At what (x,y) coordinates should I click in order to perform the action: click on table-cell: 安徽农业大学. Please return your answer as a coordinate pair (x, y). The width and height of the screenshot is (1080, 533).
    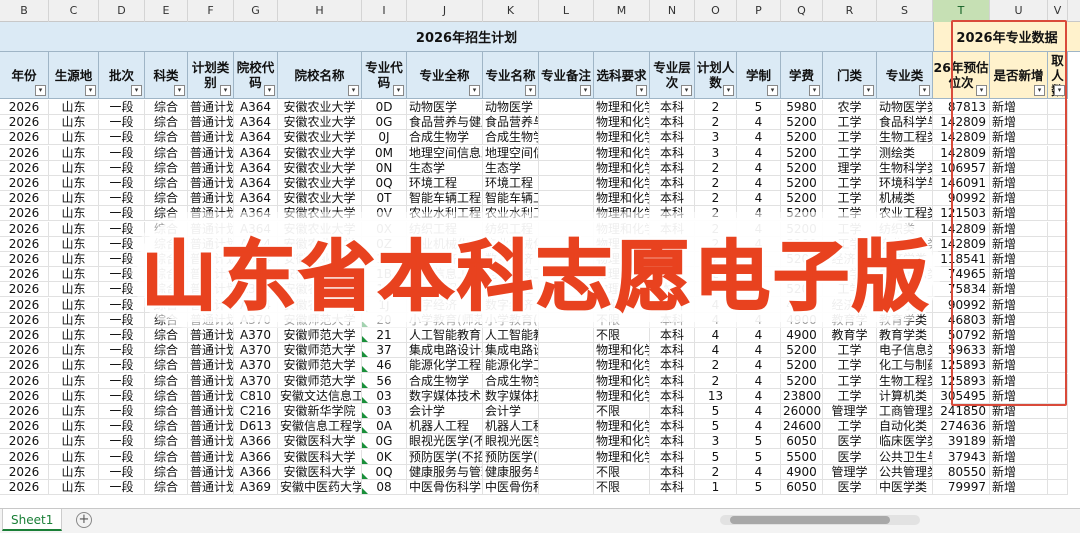
    Looking at the image, I should click on (320, 107).